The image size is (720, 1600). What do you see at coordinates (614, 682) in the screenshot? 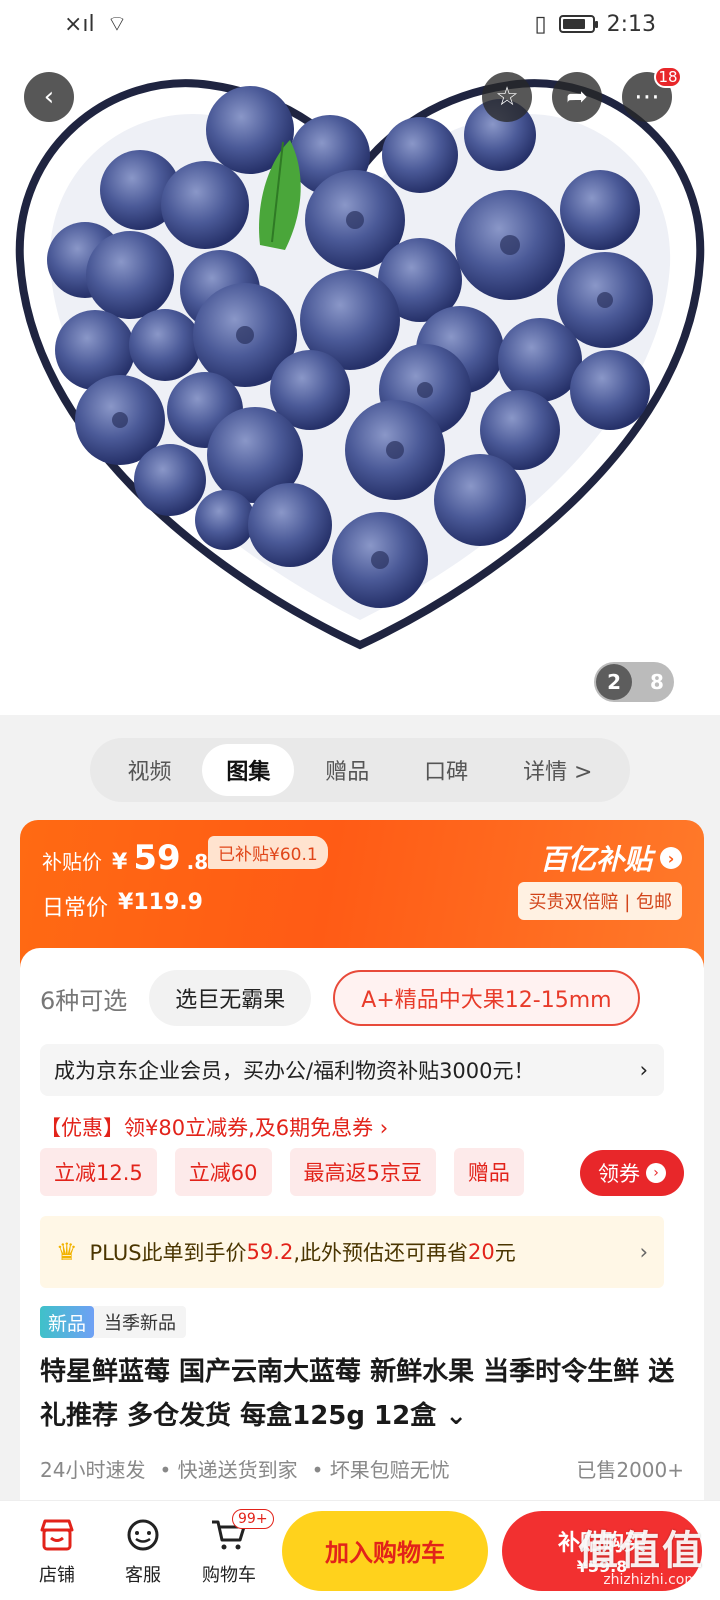
I see `gallery-current: 2` at bounding box center [614, 682].